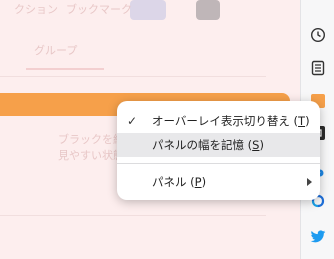 Image resolution: width=334 pixels, height=259 pixels. I want to click on menu-item-label: オーバーレイ表示切り替え, so click(221, 121).